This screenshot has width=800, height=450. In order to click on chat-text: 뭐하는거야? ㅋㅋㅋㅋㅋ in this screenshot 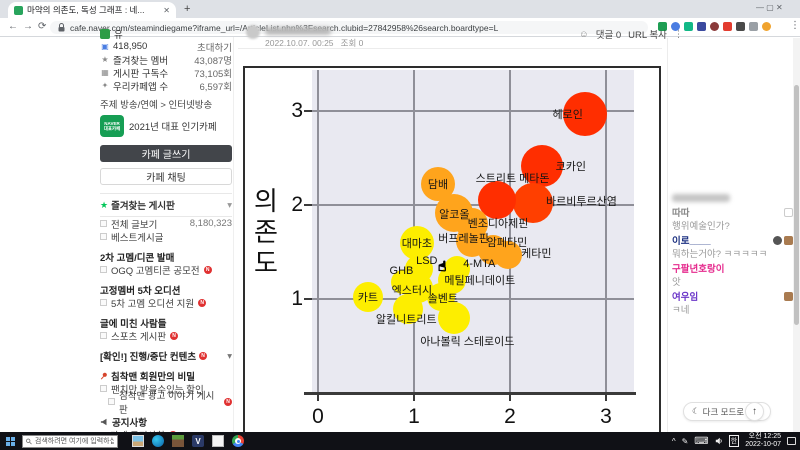, I will do `click(720, 254)`.